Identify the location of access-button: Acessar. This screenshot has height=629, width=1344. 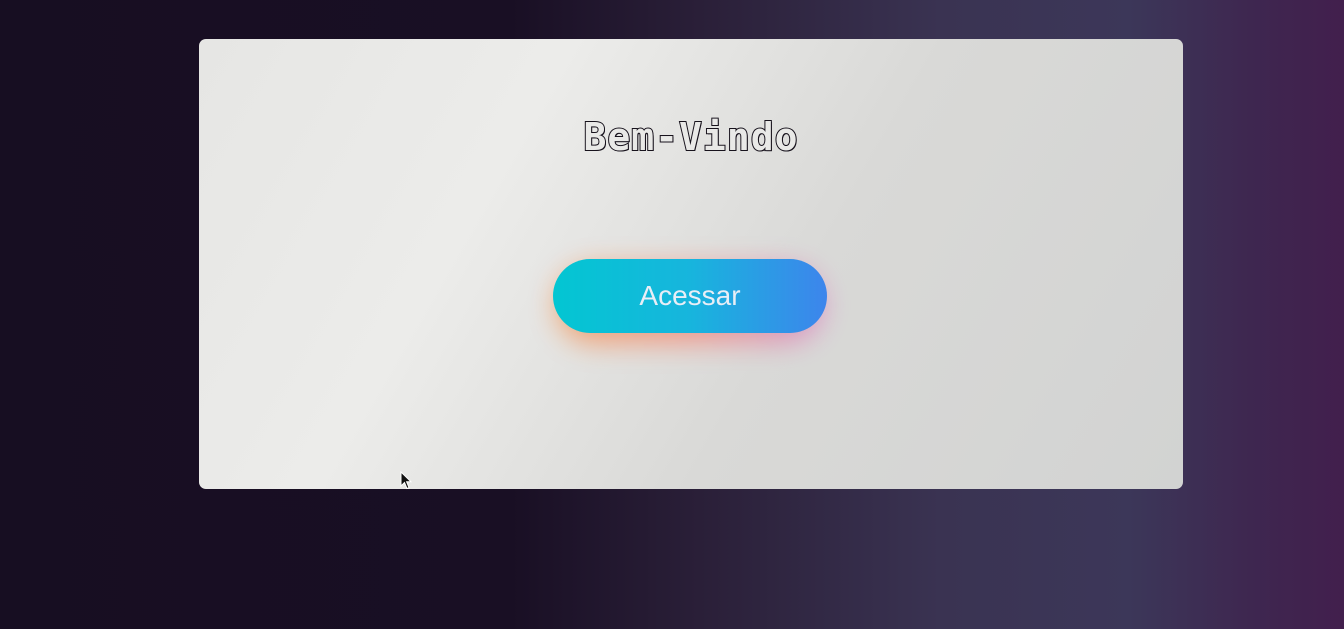
(690, 296).